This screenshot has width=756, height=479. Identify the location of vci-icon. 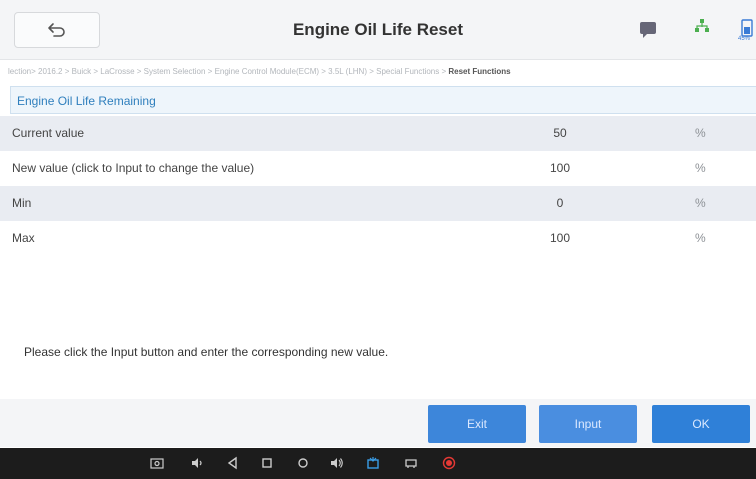
(373, 463).